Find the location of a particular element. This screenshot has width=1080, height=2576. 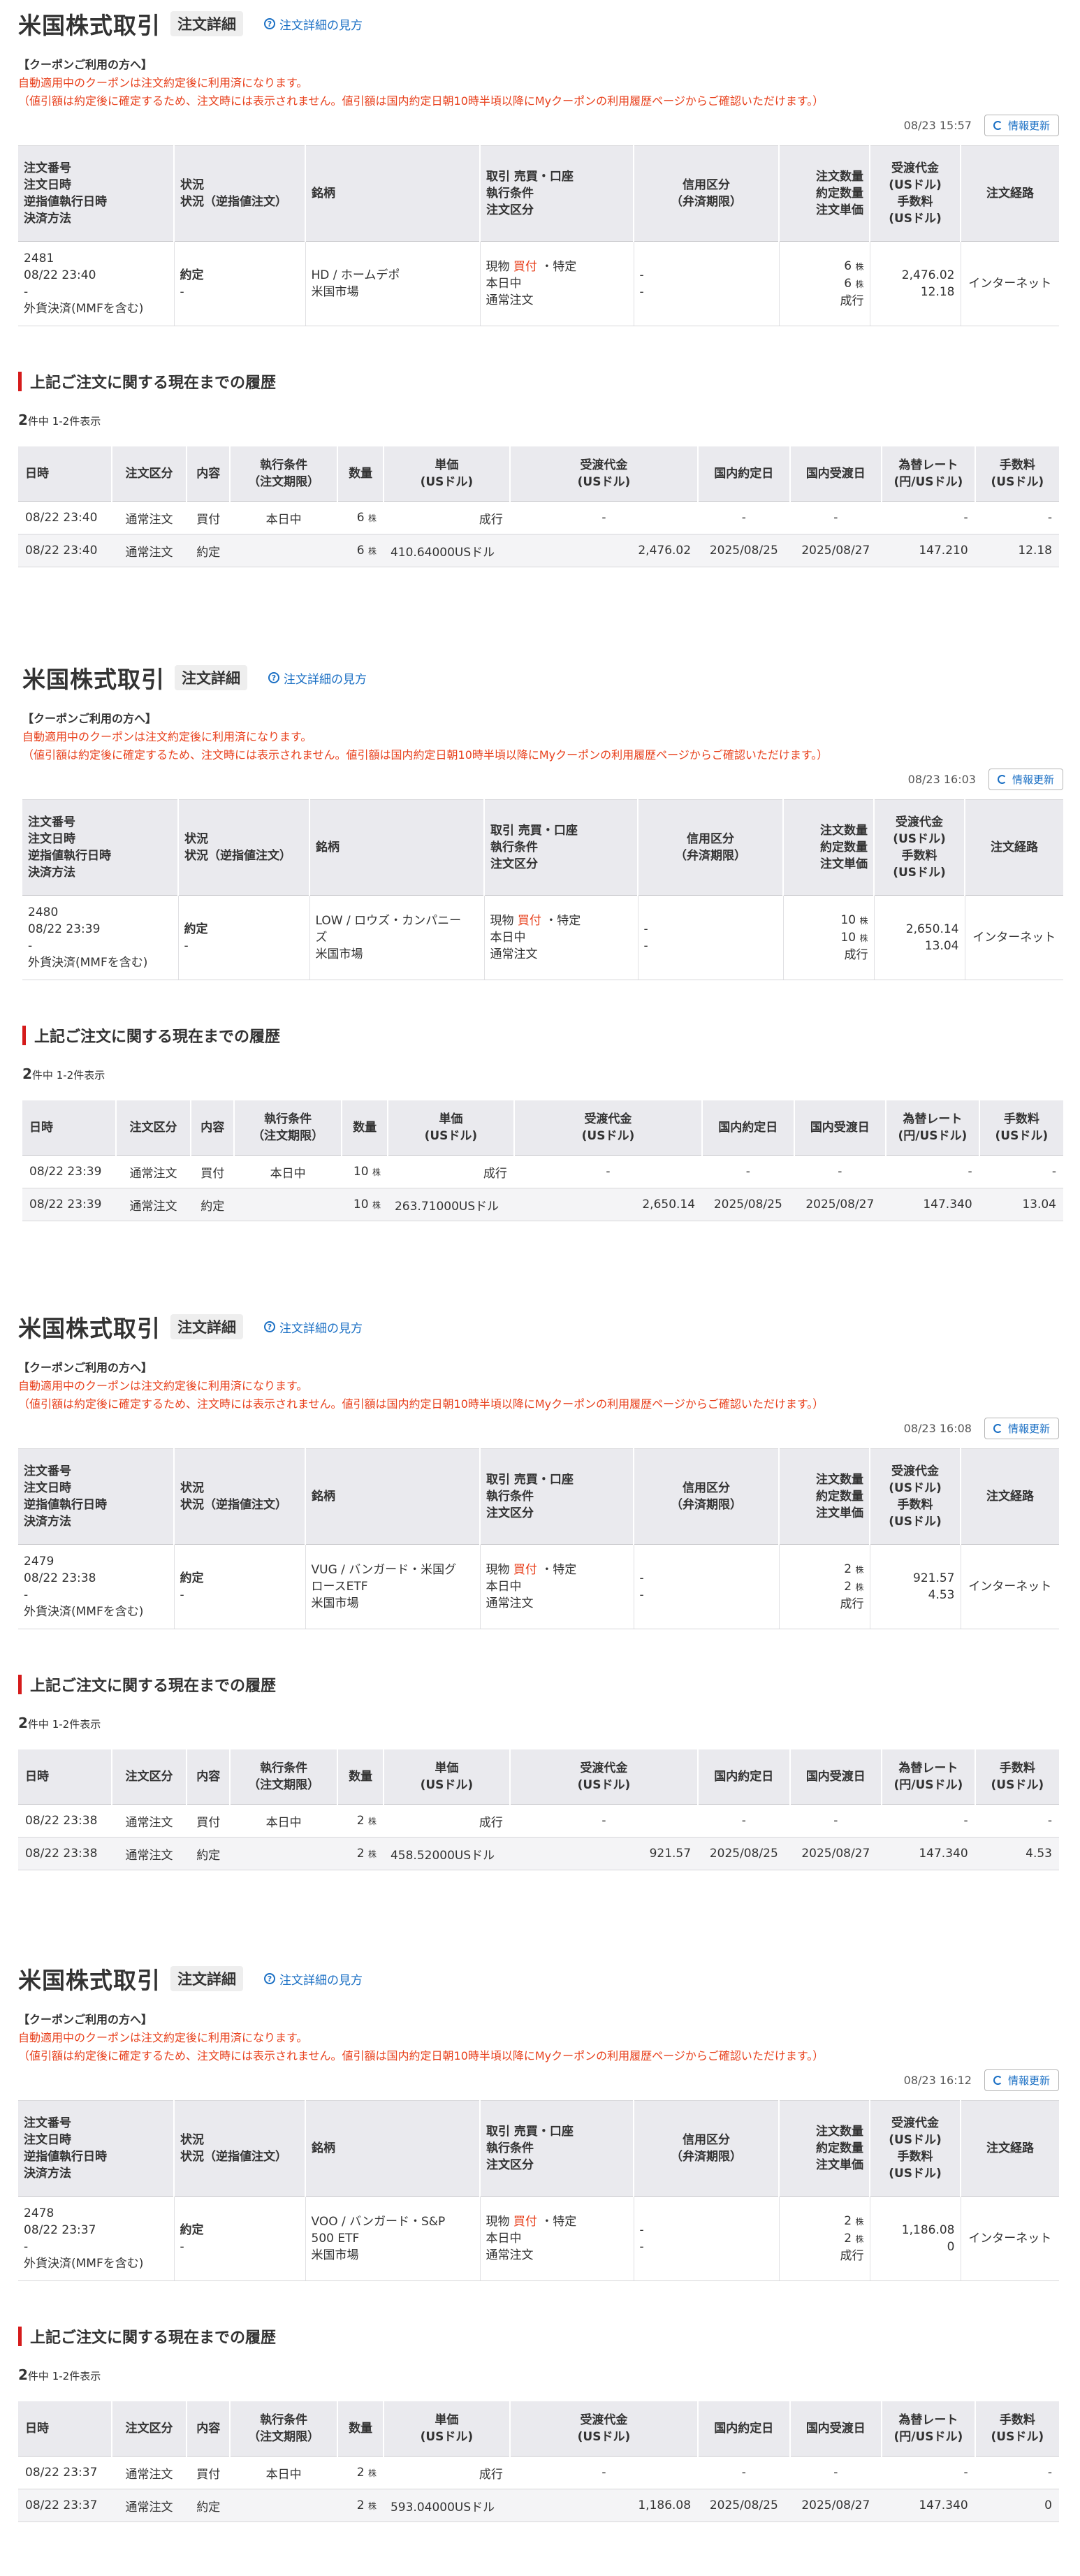

order-number-cell: 2480 08/22 23:39 - 外貨決済(MMFを含む) is located at coordinates (101, 937).